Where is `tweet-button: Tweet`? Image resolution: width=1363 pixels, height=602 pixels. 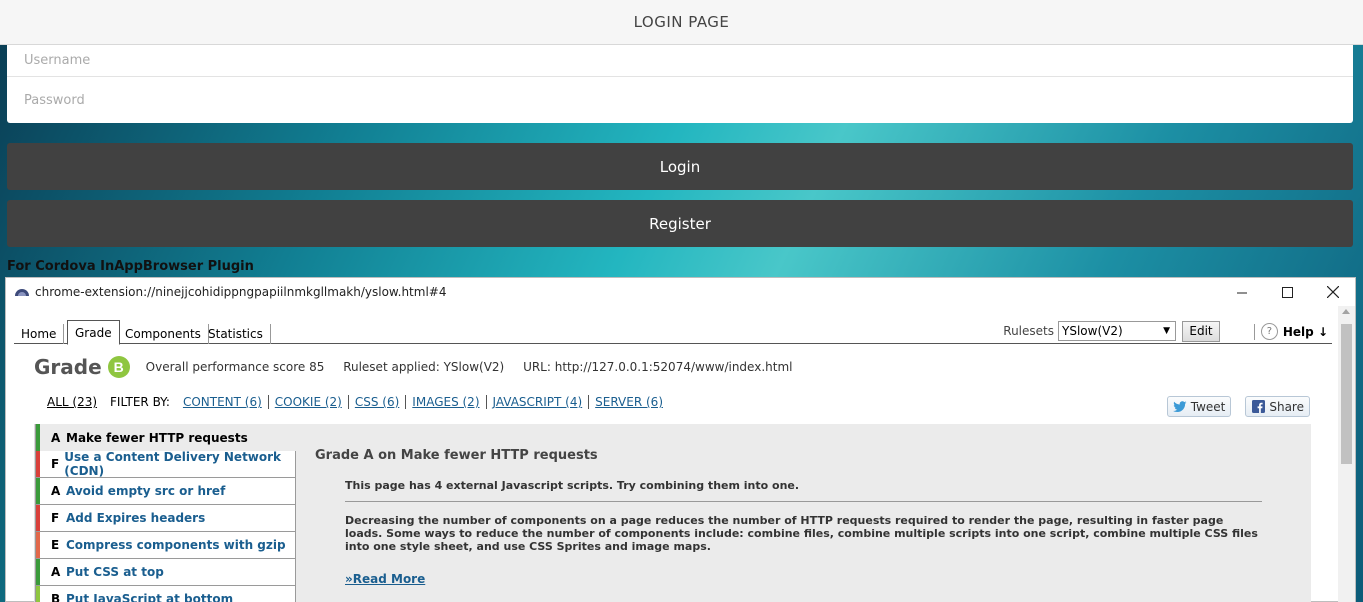 tweet-button: Tweet is located at coordinates (1199, 406).